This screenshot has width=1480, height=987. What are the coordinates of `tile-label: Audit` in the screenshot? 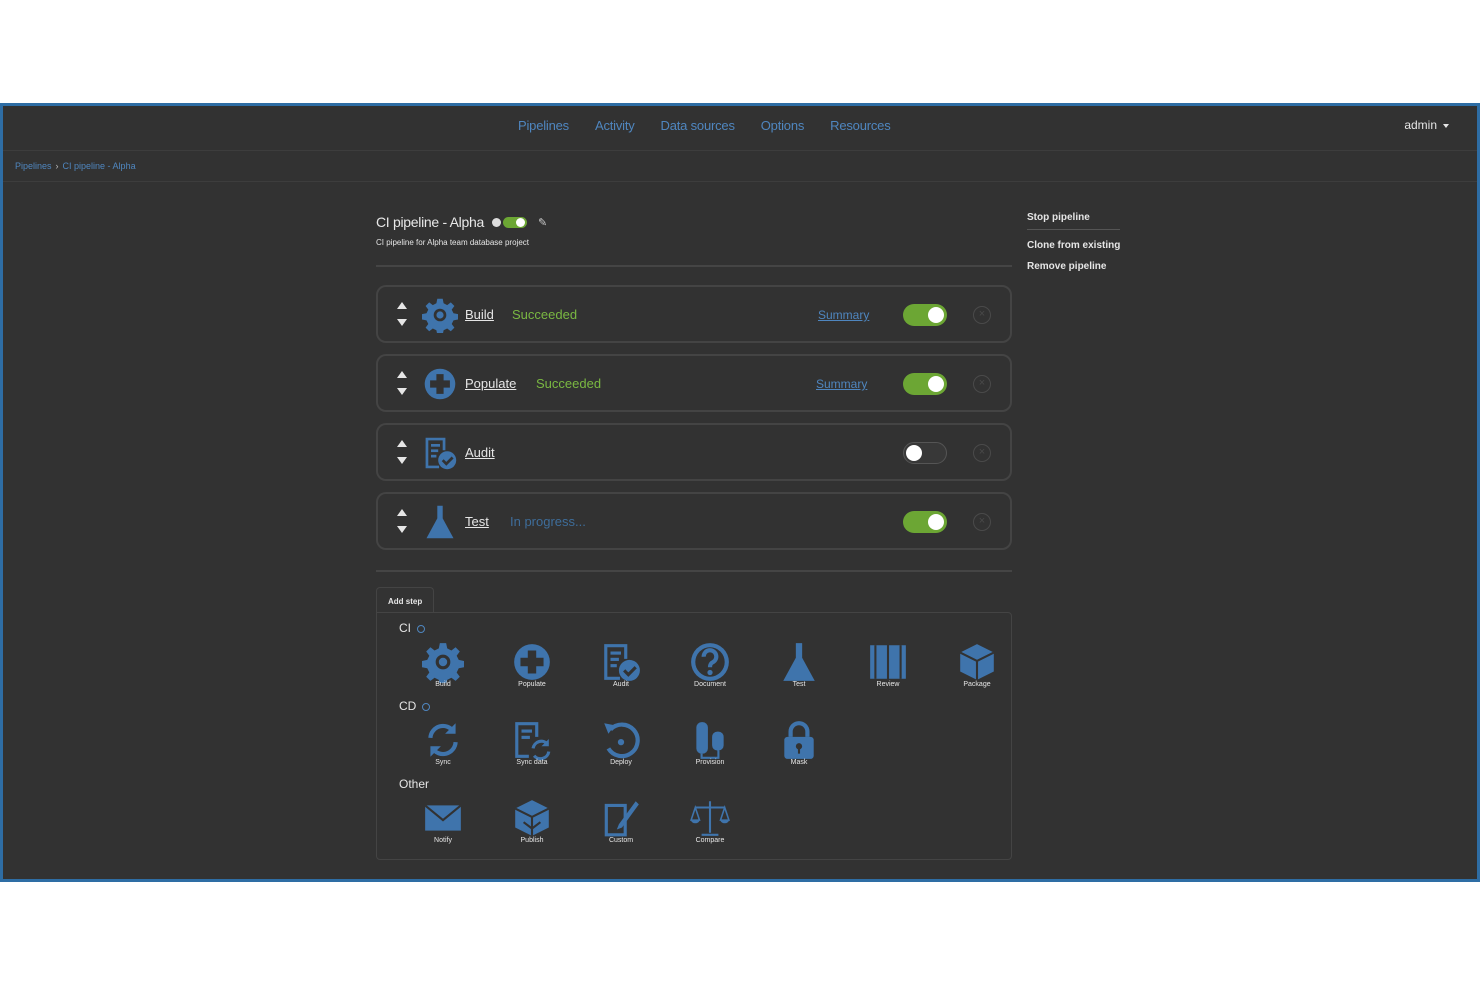 It's located at (621, 684).